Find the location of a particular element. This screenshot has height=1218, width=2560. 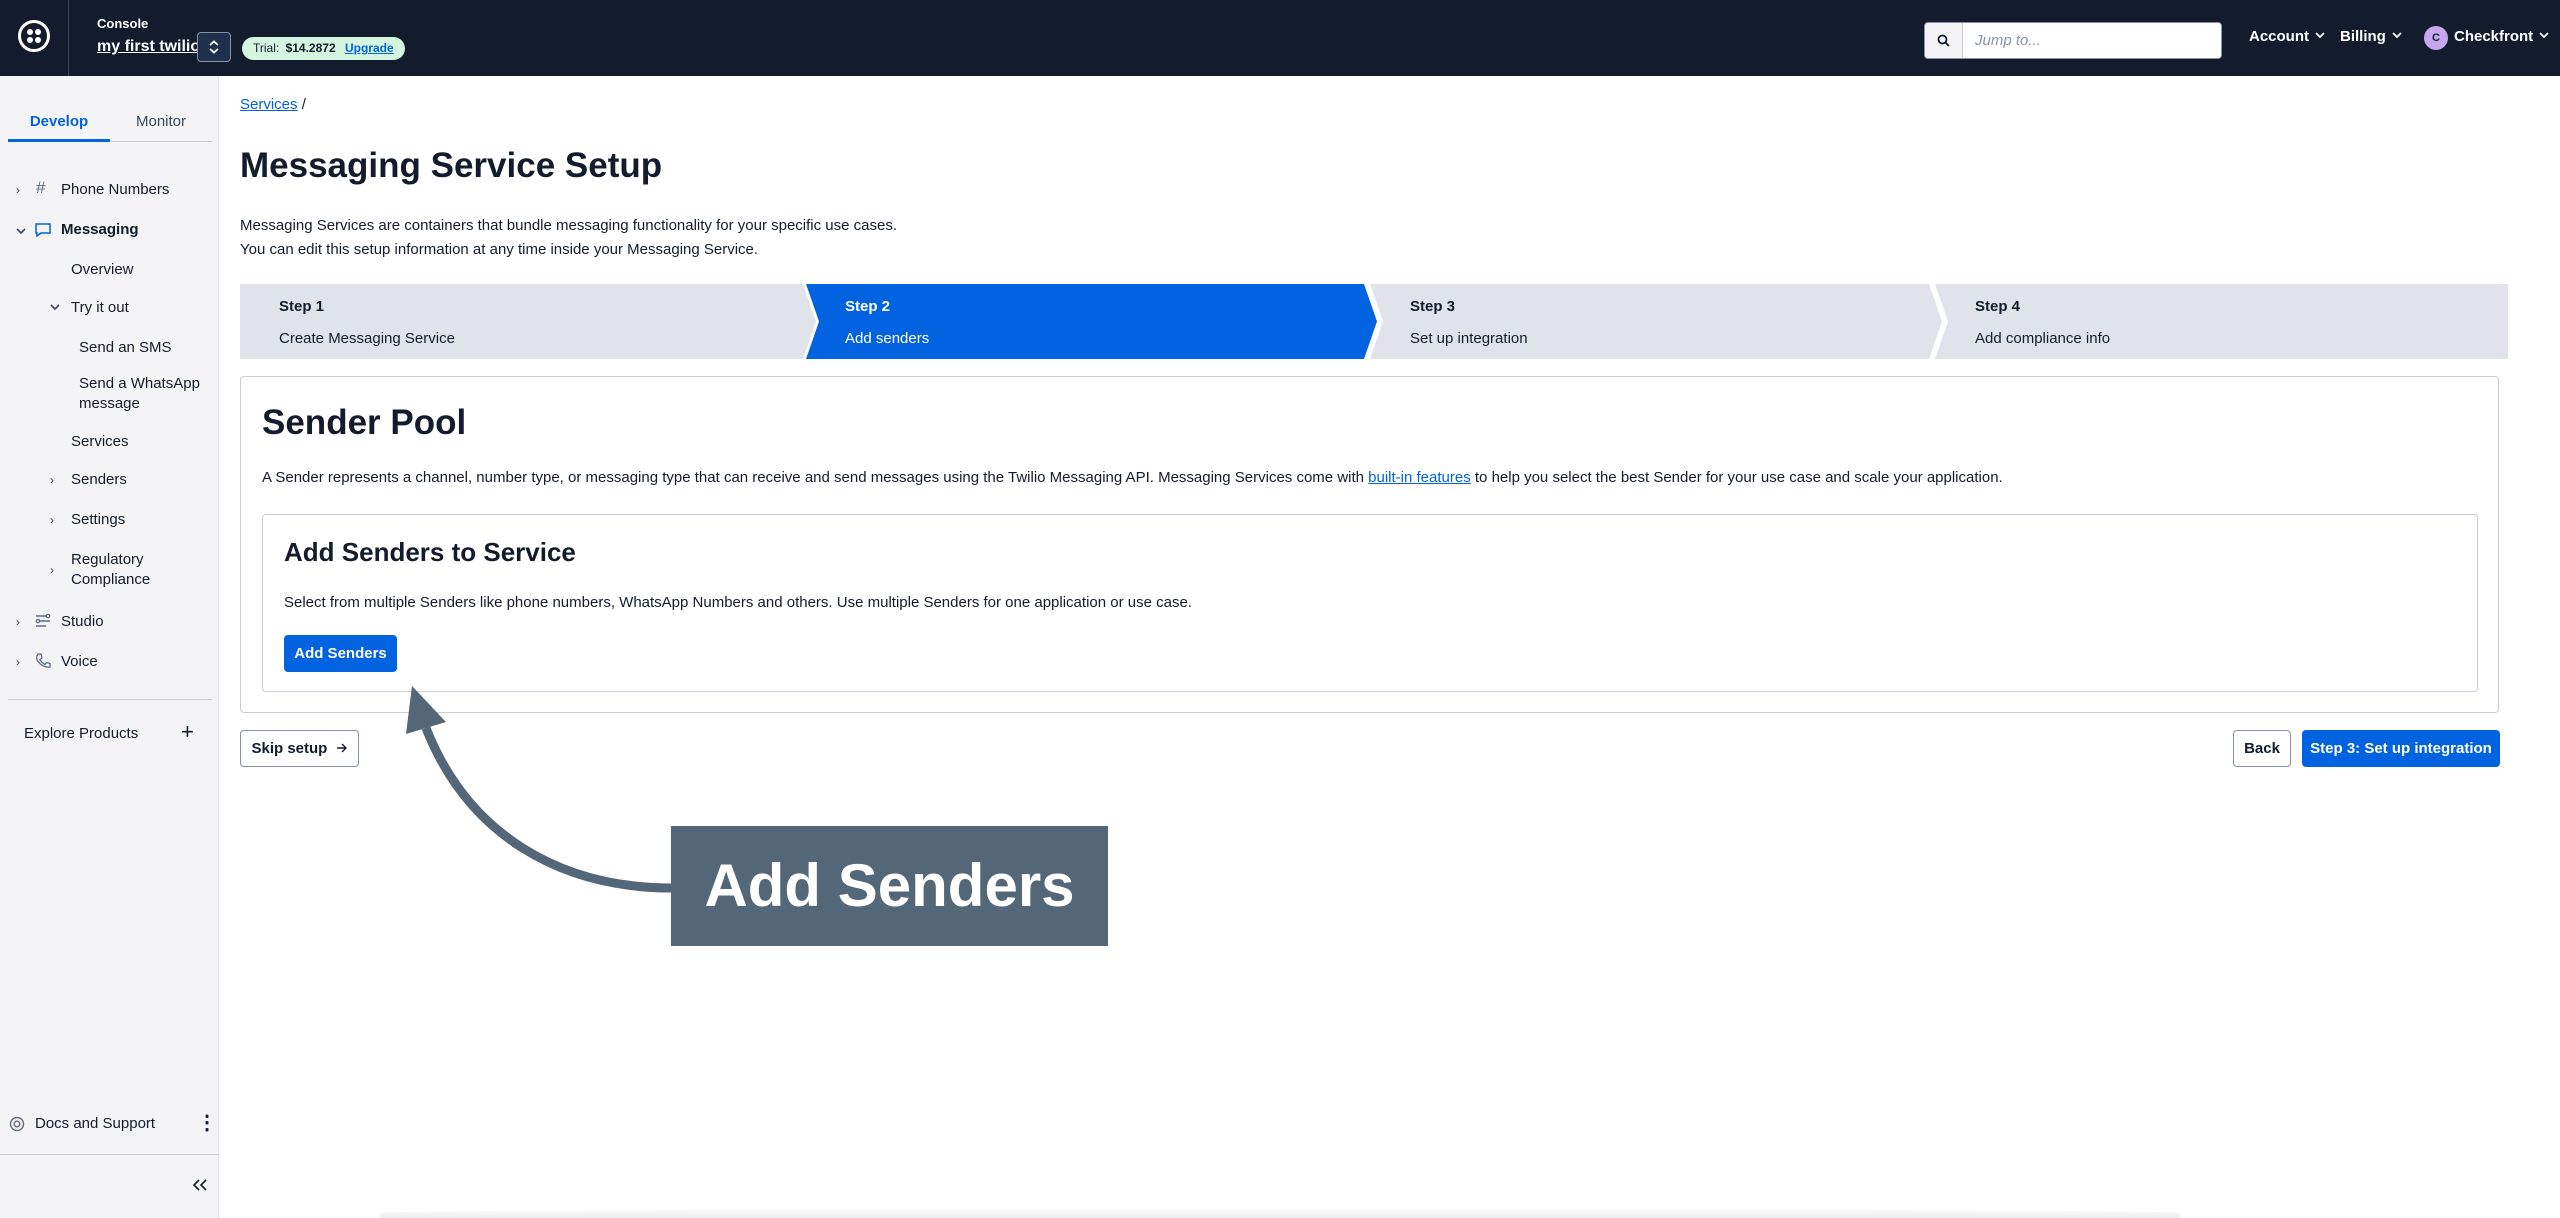

account-switcher-button is located at coordinates (214, 47).